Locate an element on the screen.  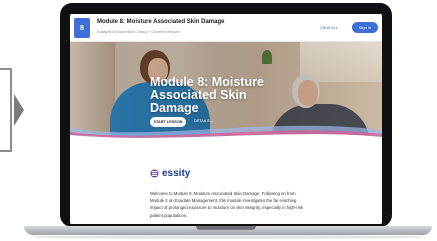
decorative-swoosh is located at coordinates (226, 132).